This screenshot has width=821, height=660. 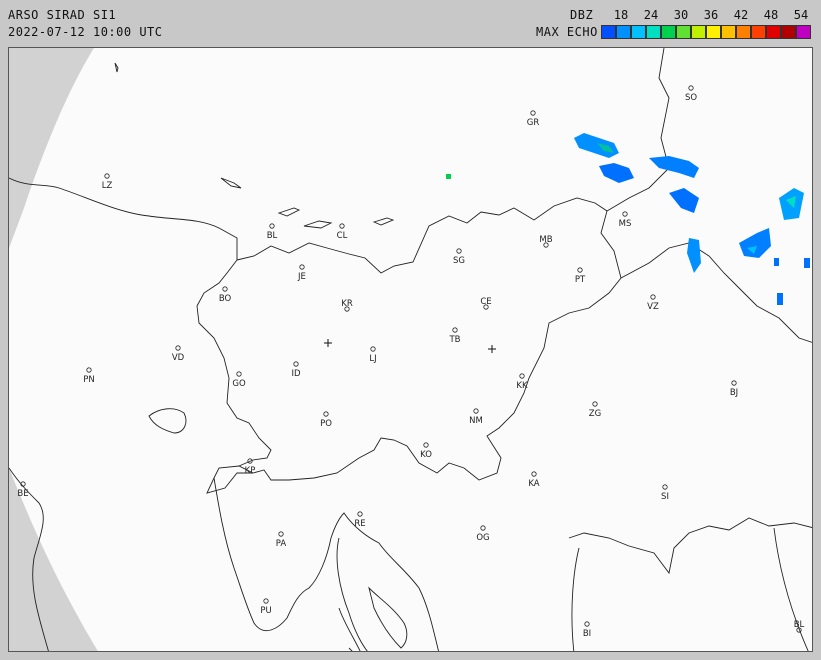 I want to click on city-marker: MS, so click(x=625, y=220).